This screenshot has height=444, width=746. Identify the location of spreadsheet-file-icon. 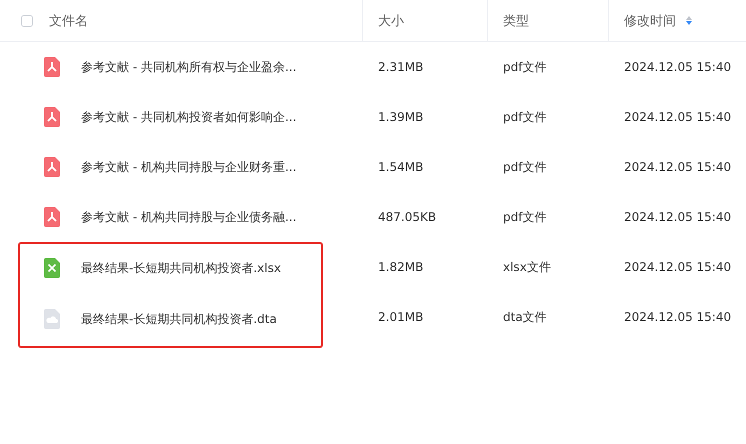
(52, 268).